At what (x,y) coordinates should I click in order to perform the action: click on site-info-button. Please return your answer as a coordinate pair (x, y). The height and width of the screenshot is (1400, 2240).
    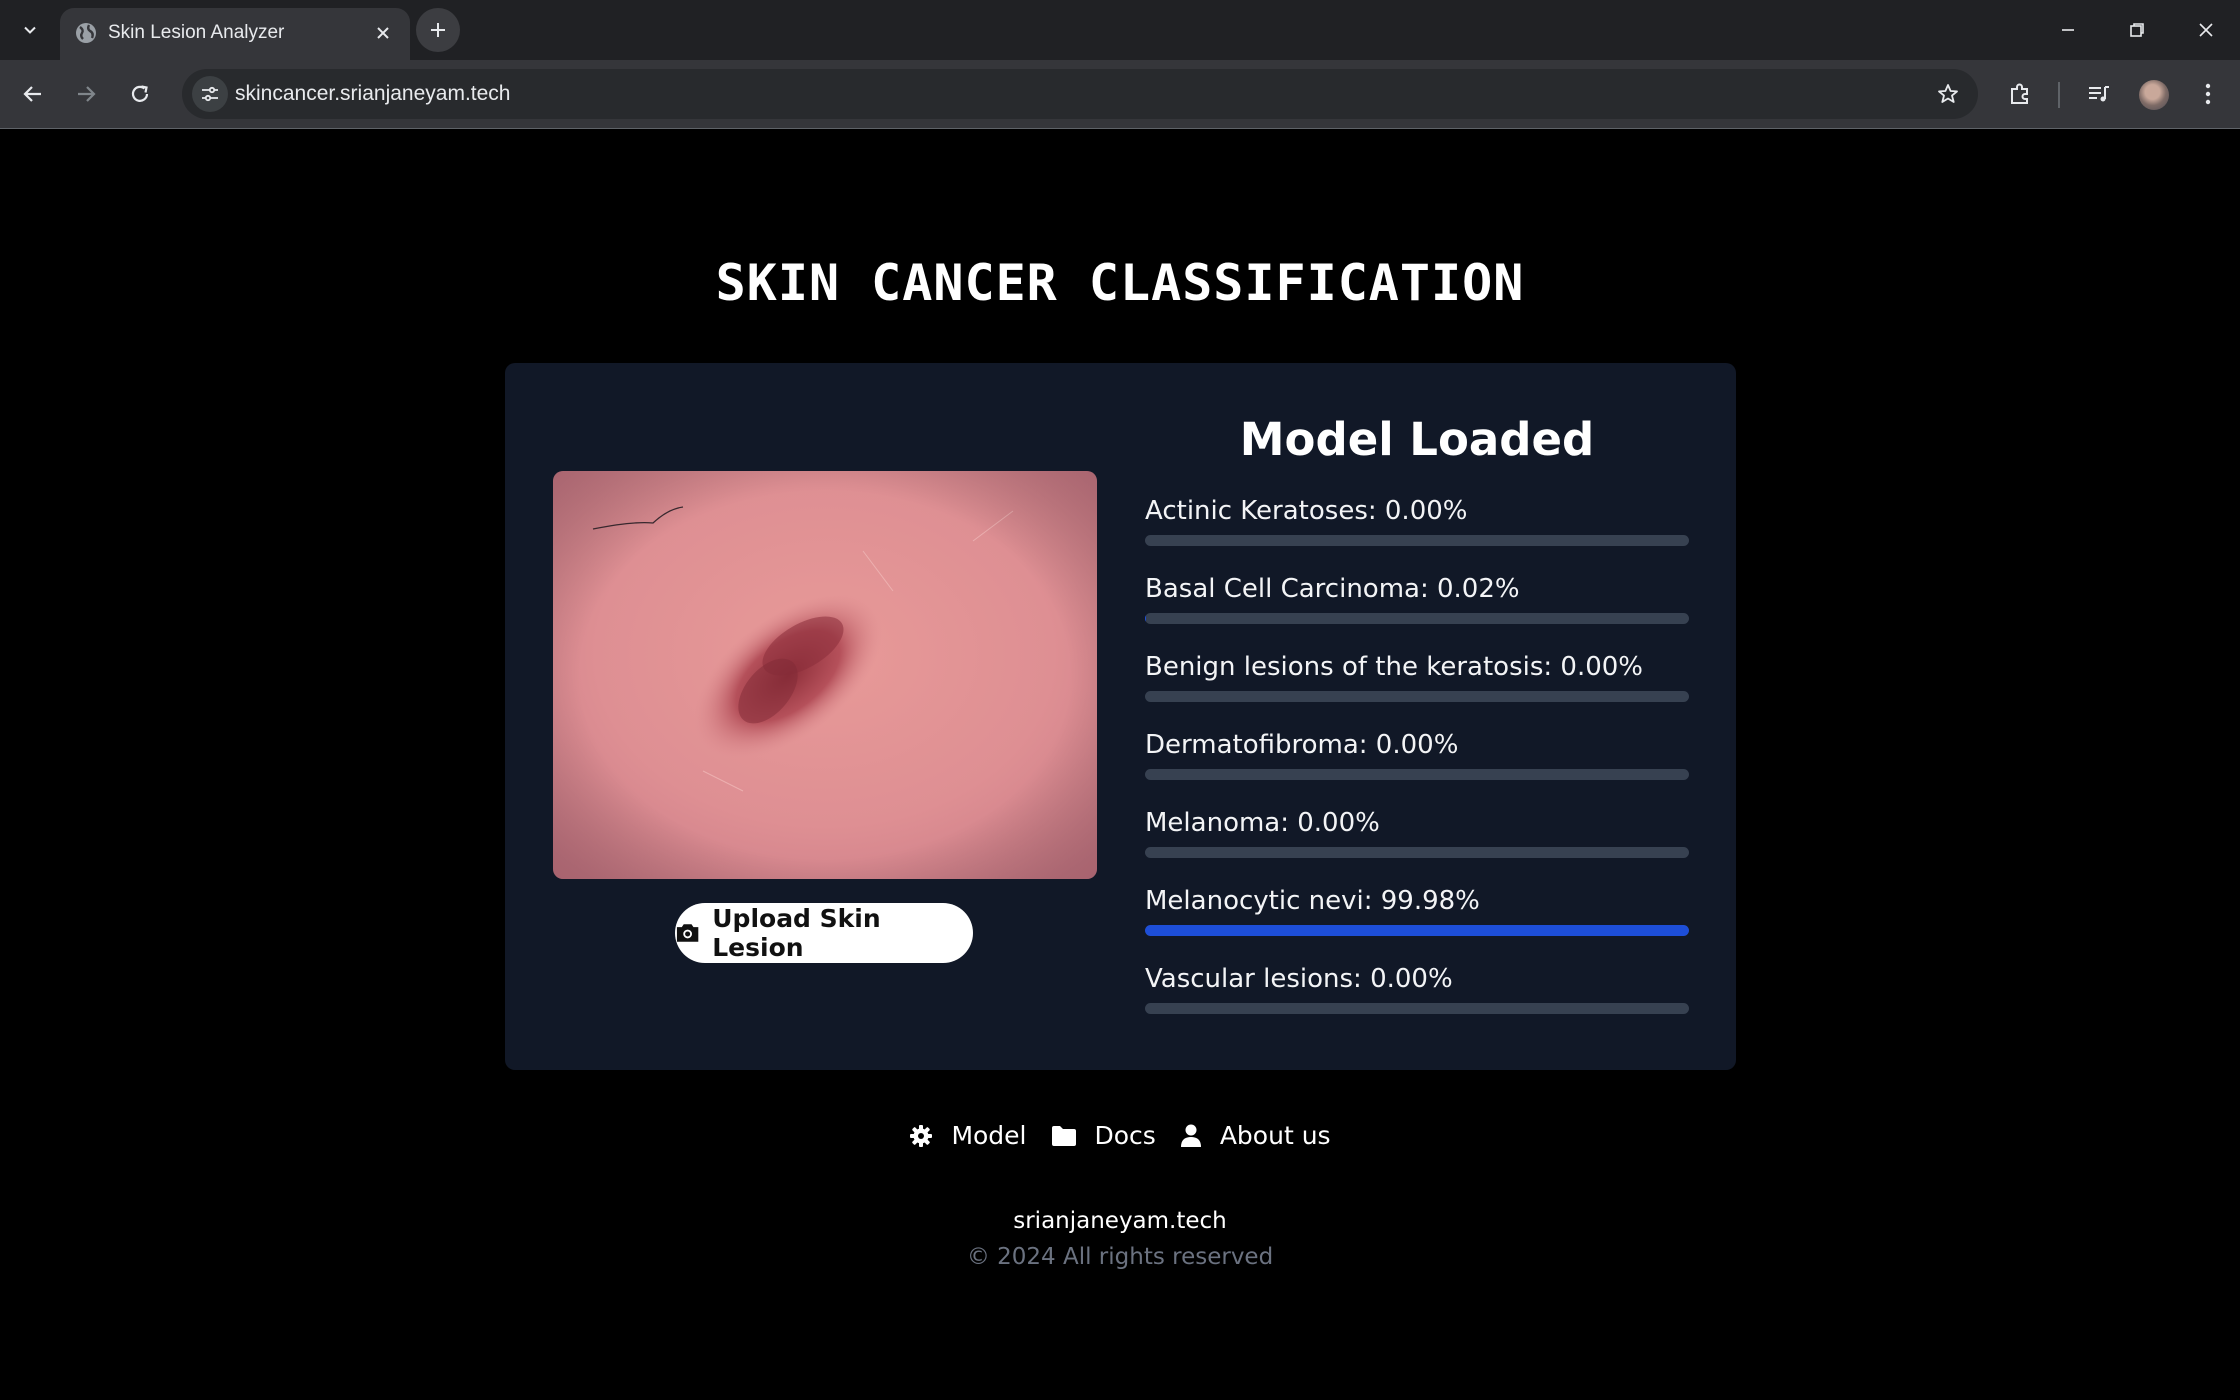
    Looking at the image, I should click on (210, 94).